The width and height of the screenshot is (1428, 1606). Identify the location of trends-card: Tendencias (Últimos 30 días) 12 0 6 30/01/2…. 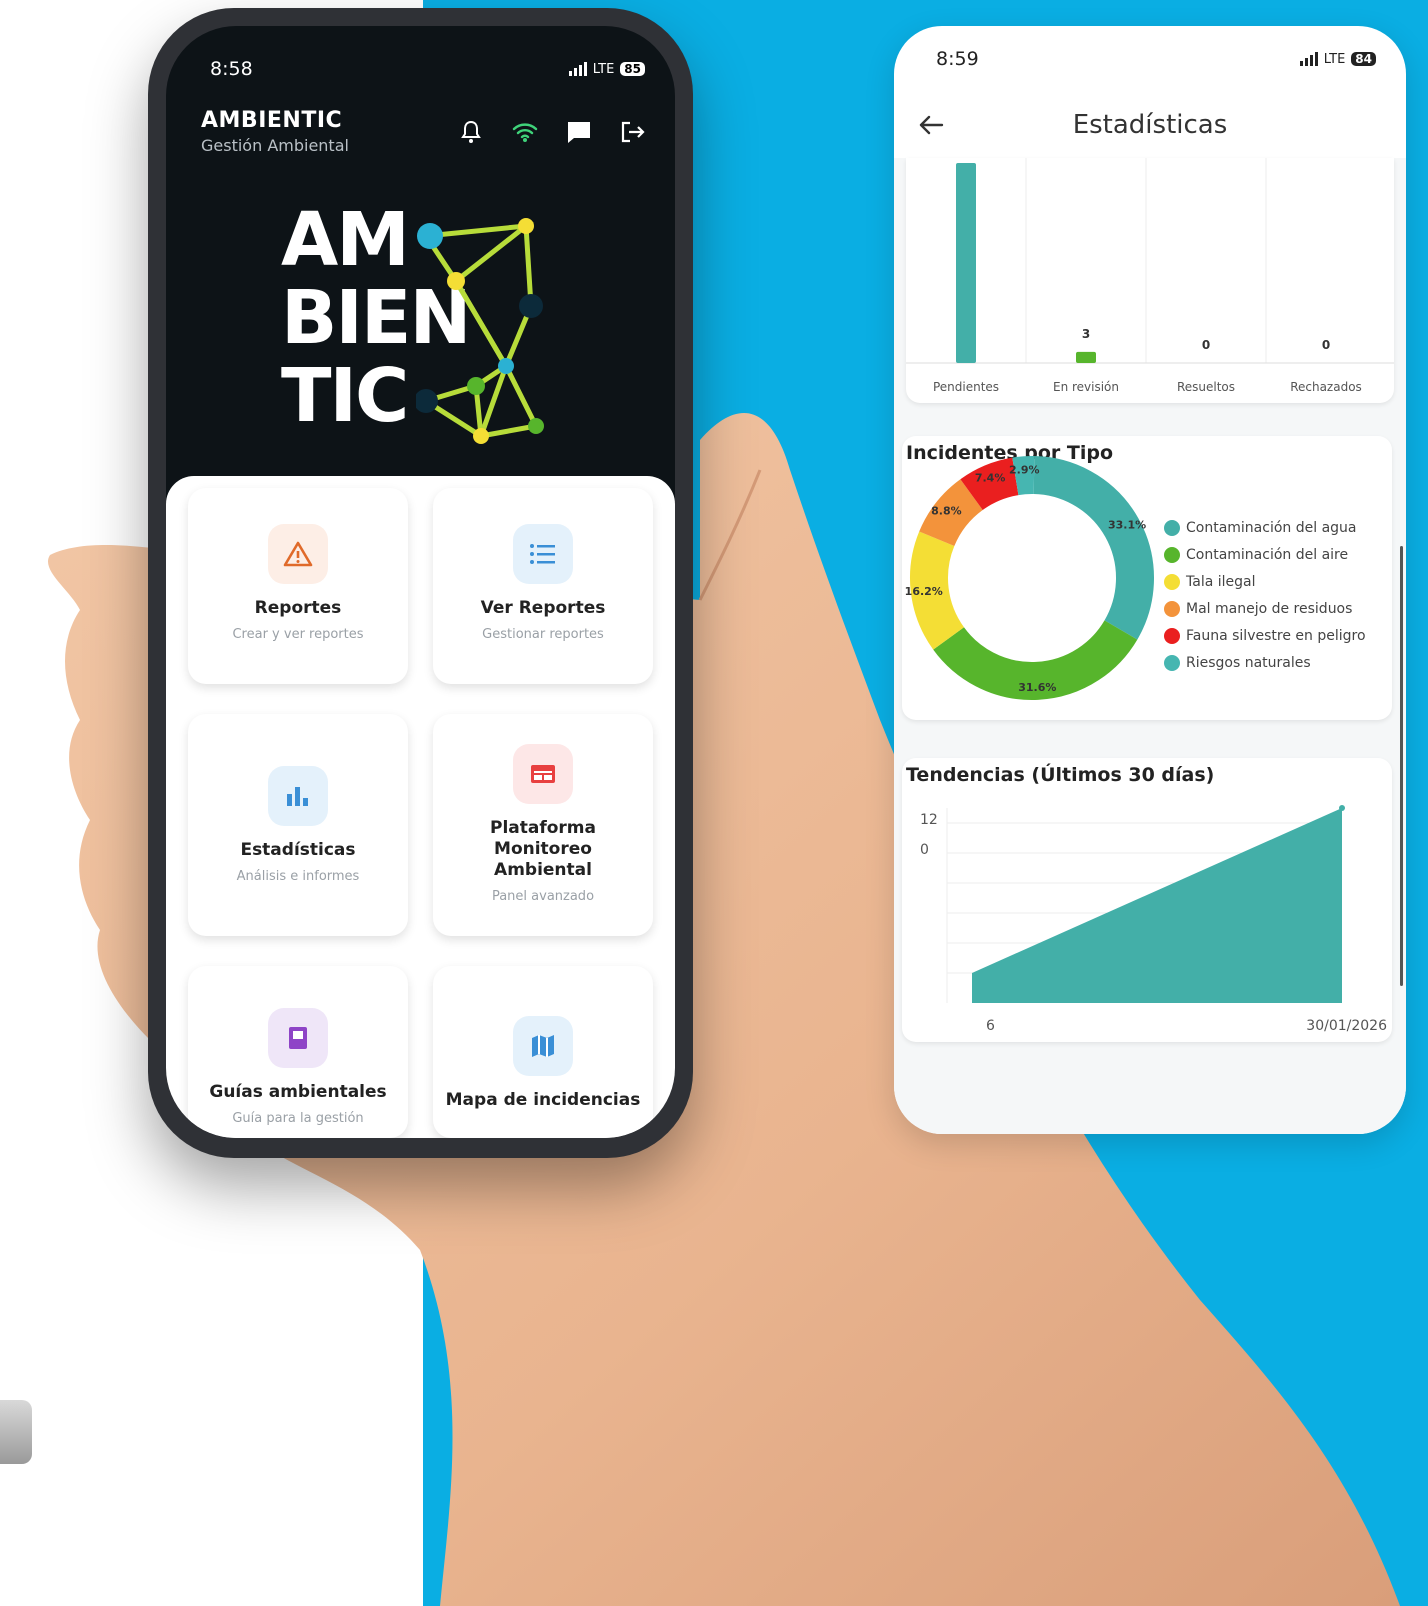
(1147, 900).